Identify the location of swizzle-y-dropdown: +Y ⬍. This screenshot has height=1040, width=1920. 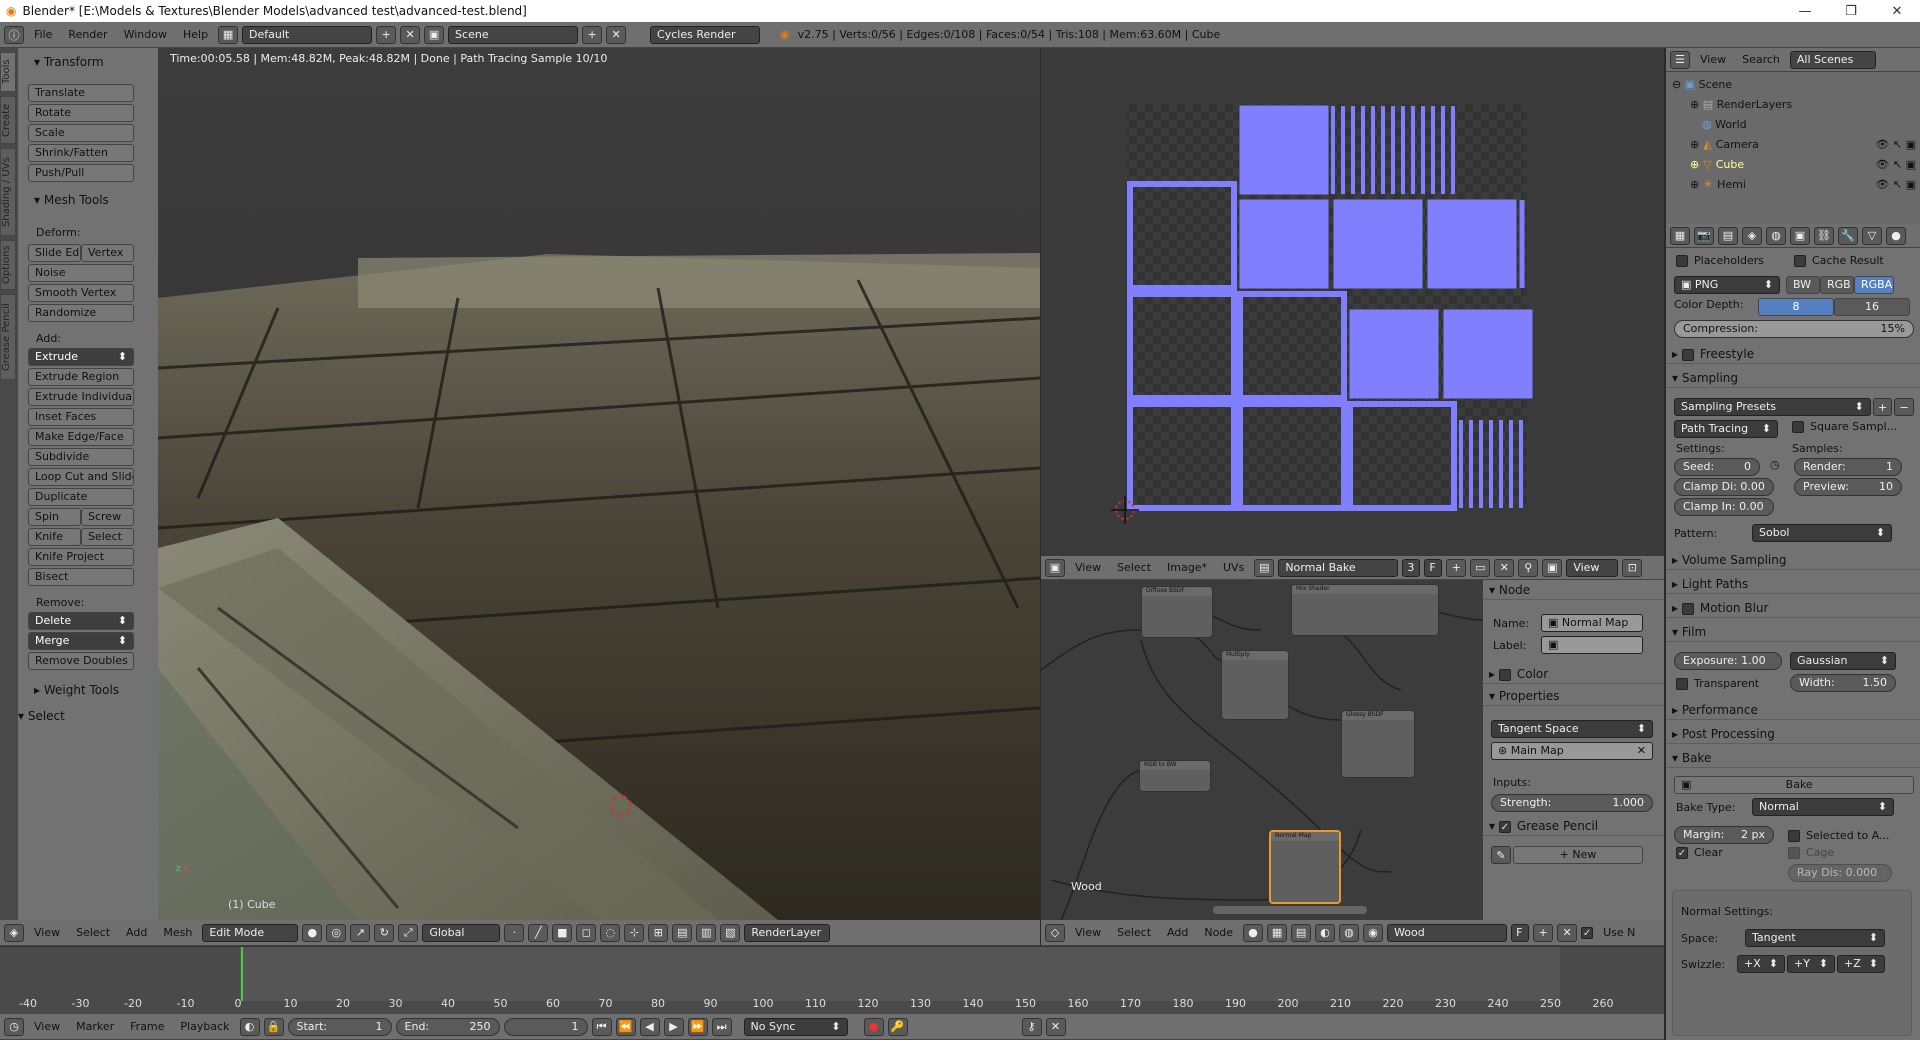
(1811, 964).